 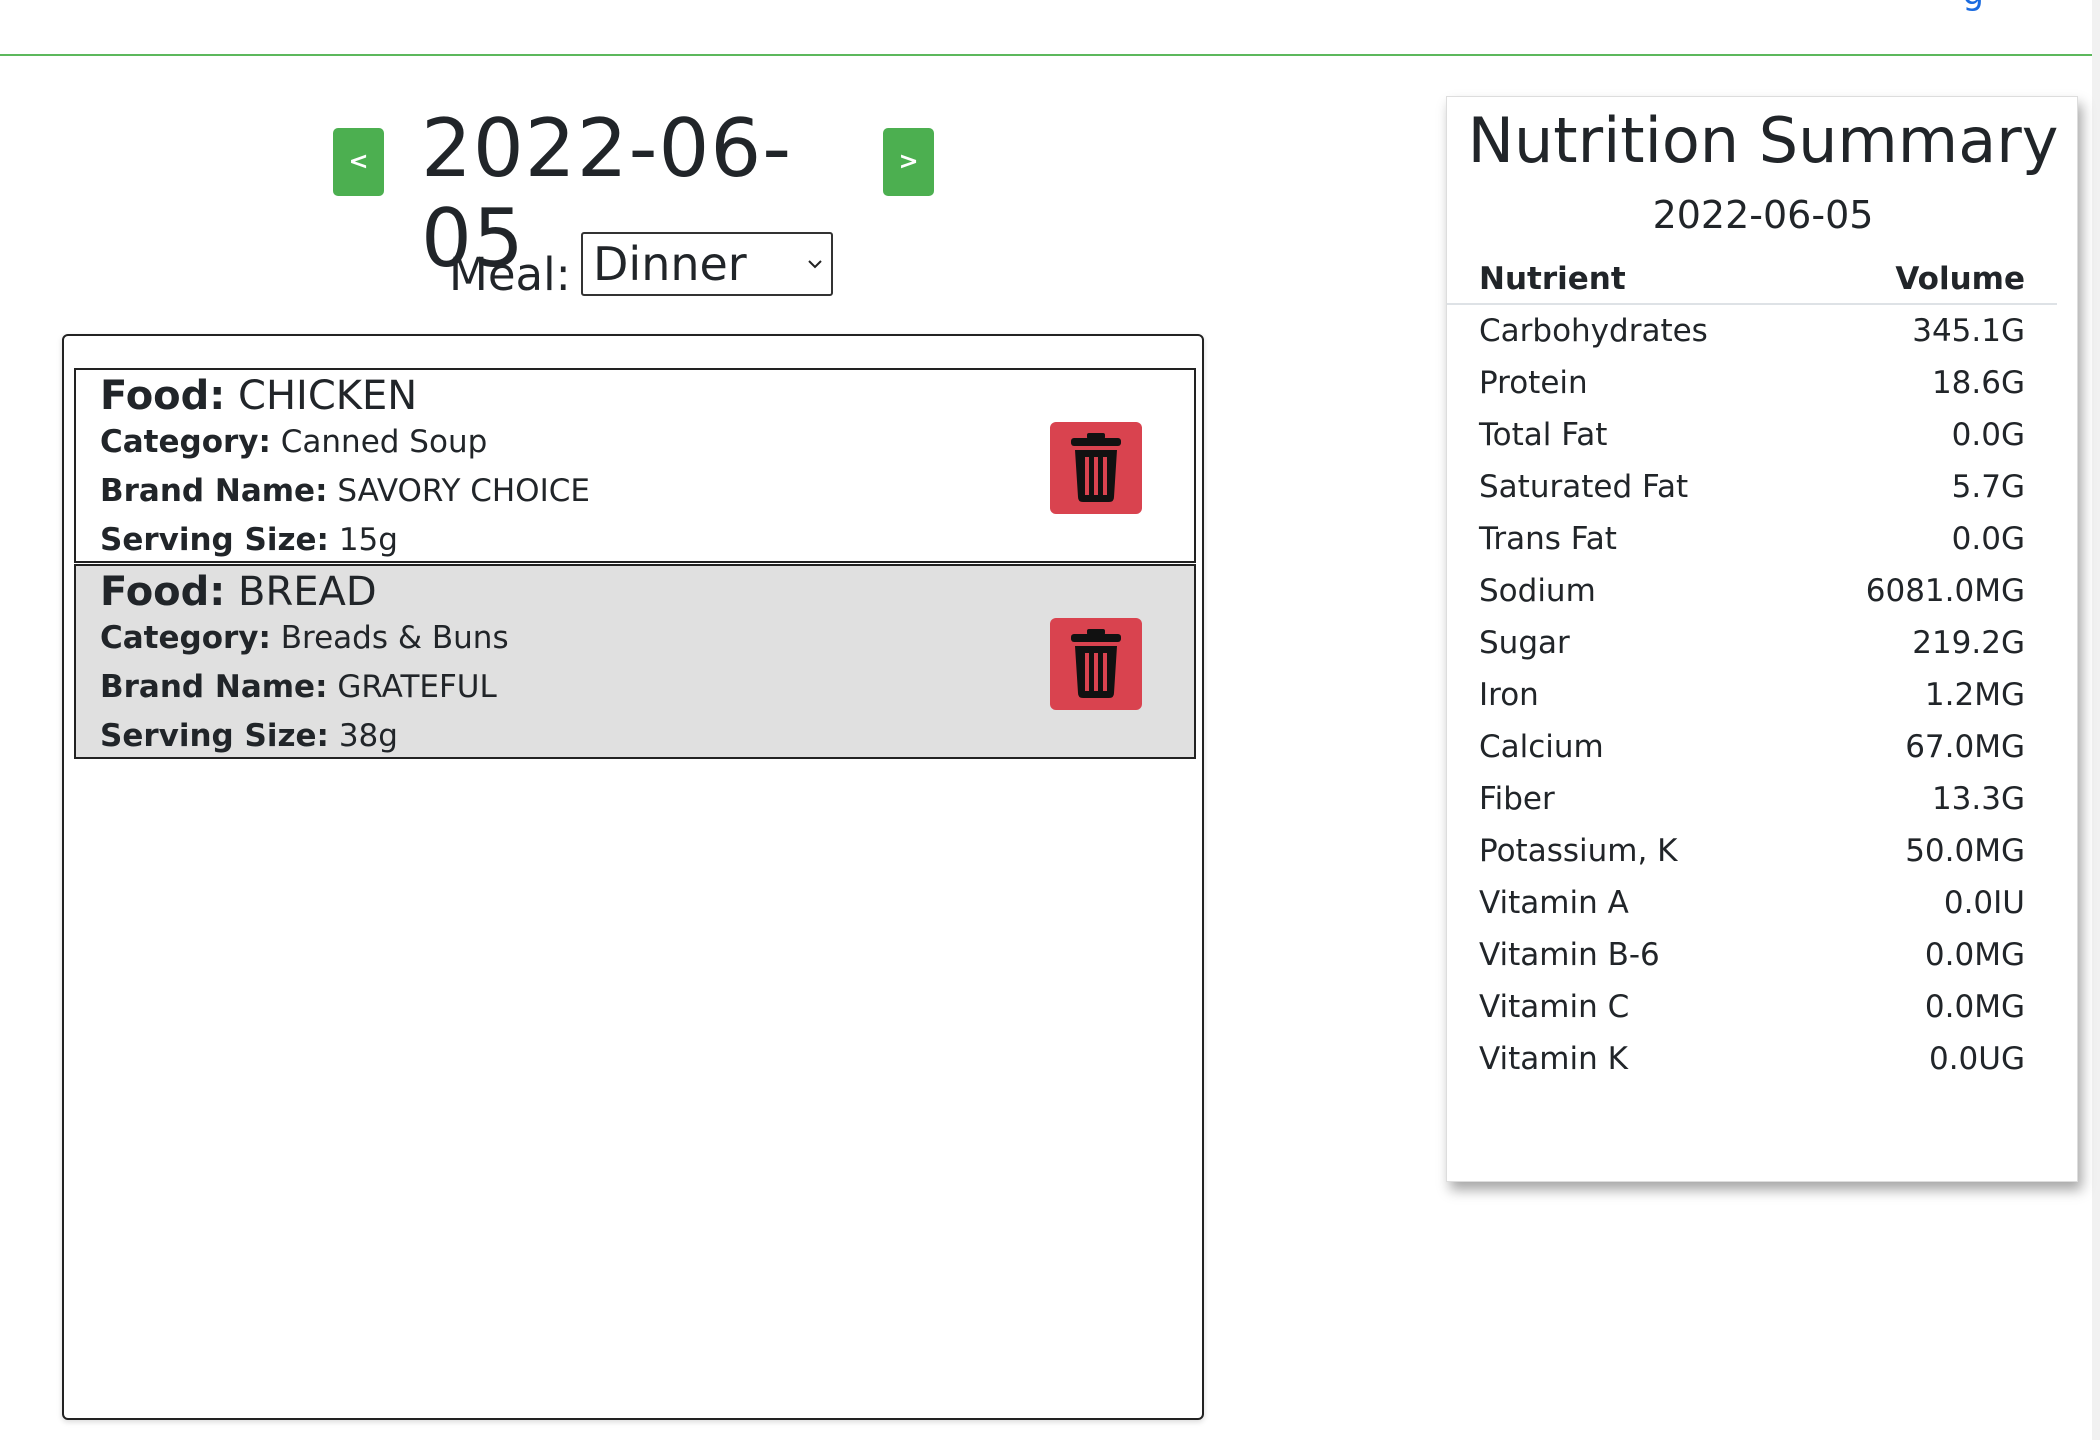 What do you see at coordinates (1752, 695) in the screenshot?
I see `table-row: Iron 1.2MG` at bounding box center [1752, 695].